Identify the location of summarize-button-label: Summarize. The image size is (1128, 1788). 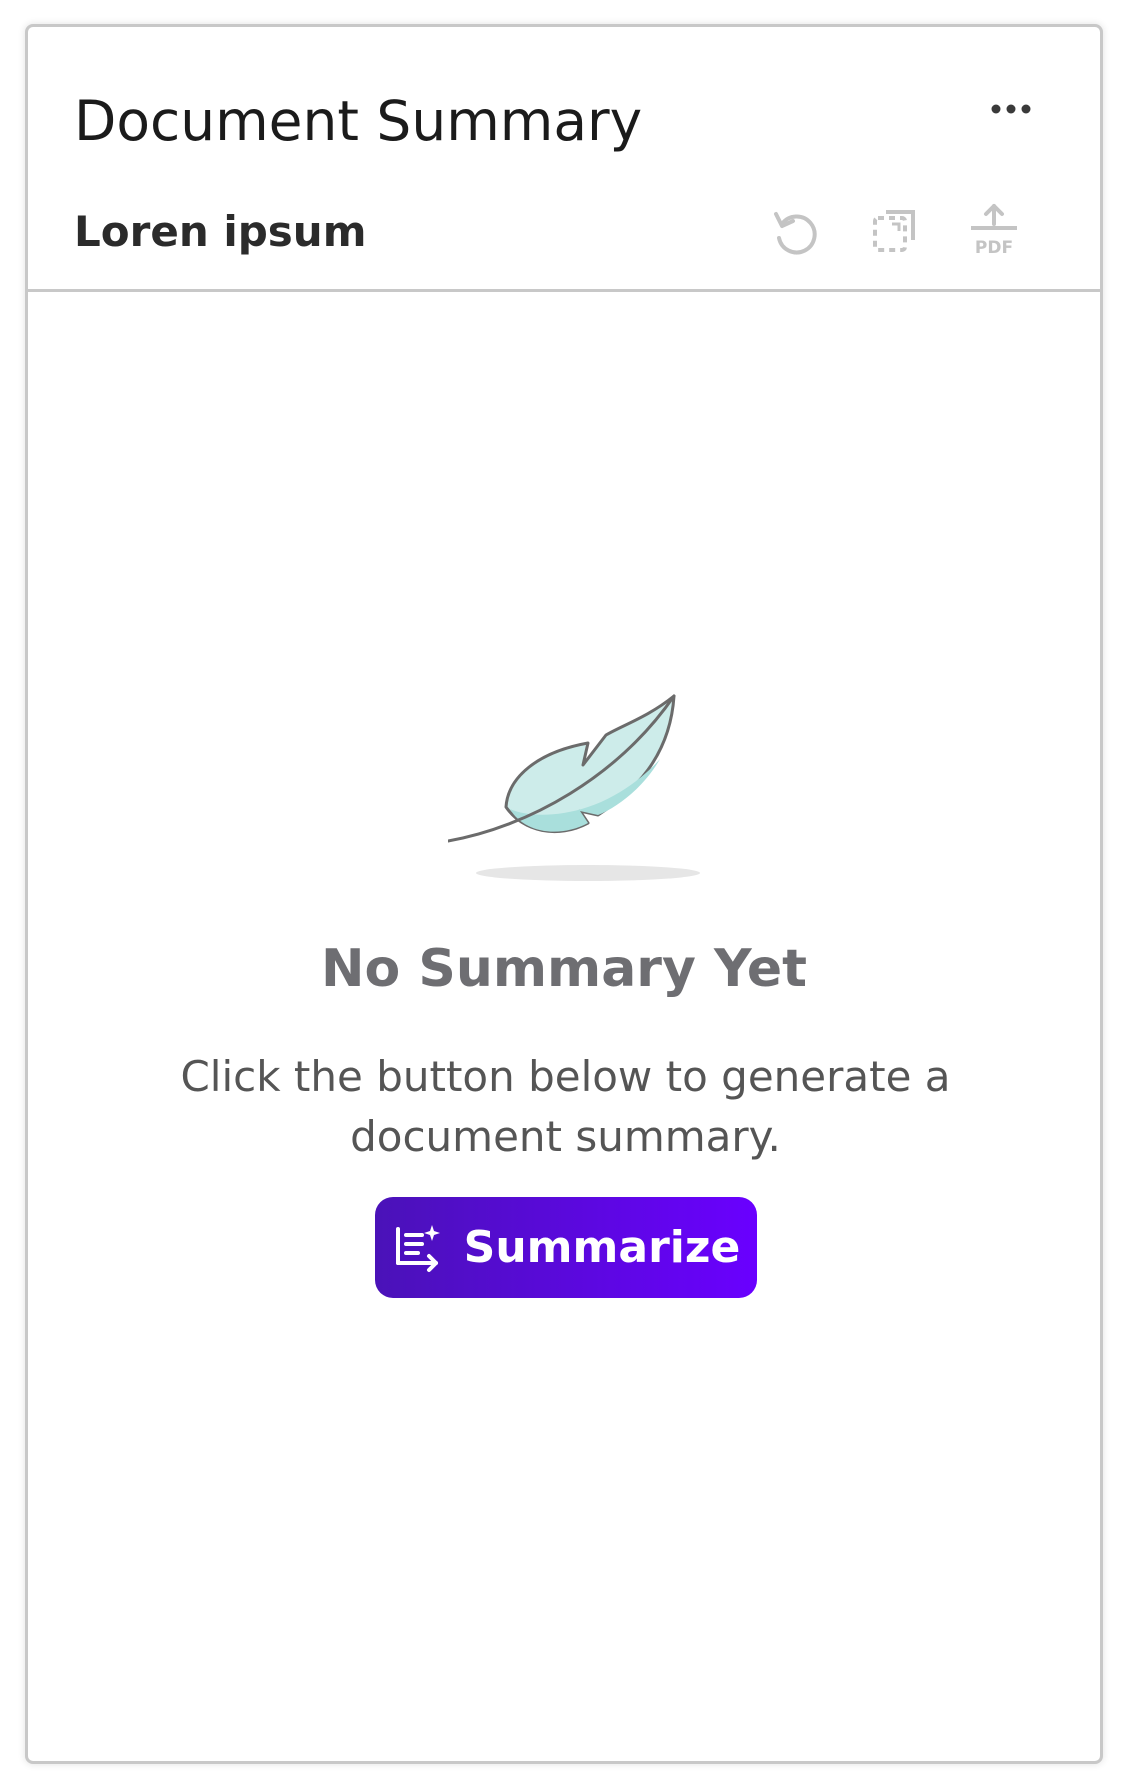
(602, 1247).